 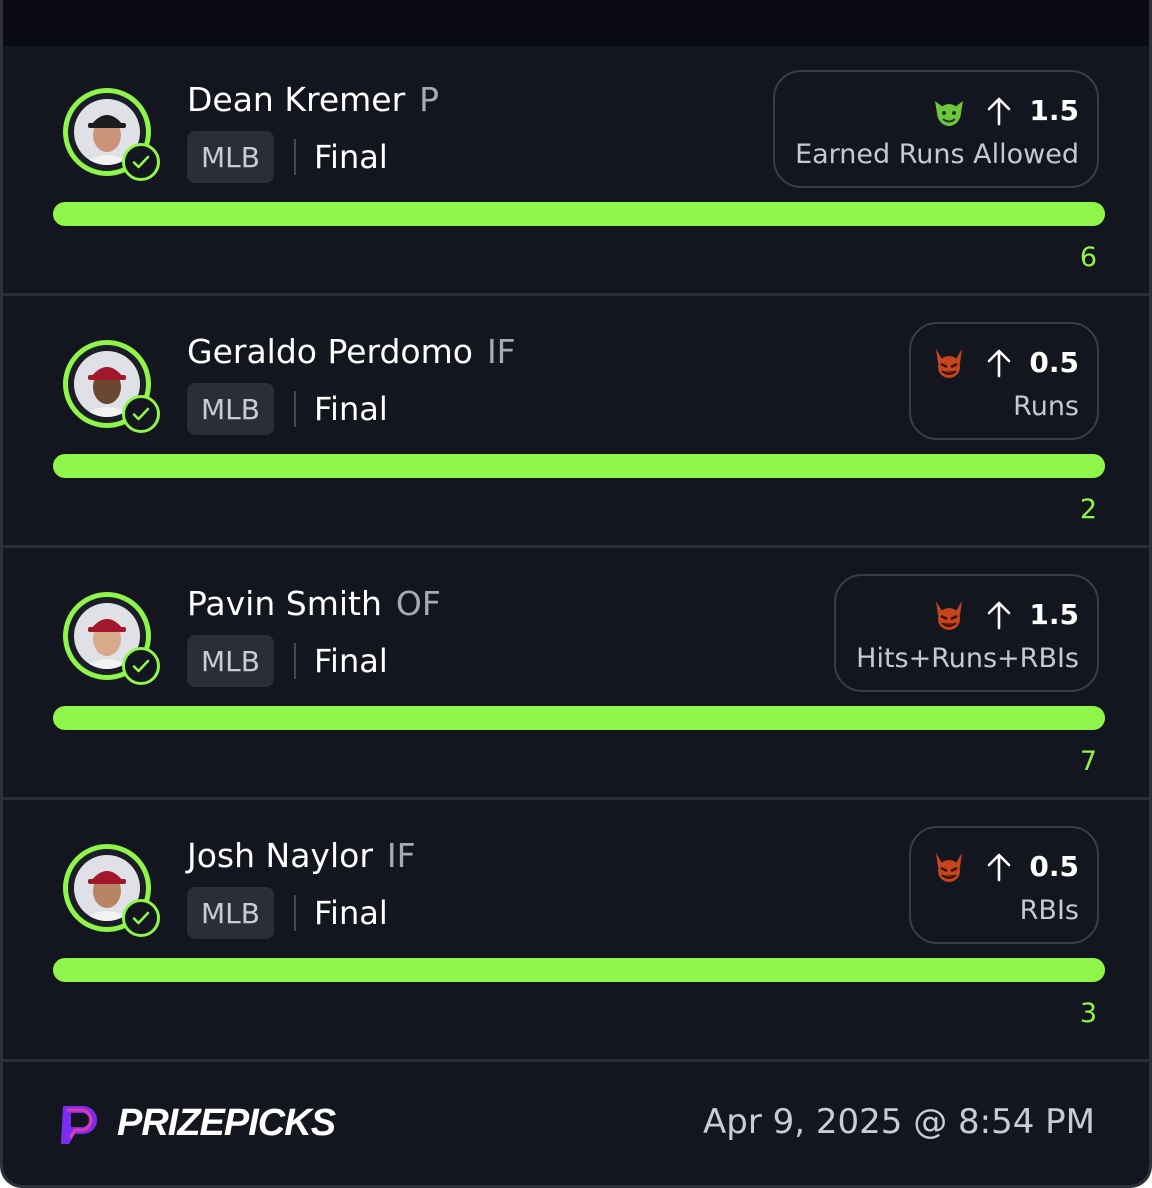 What do you see at coordinates (1004, 381) in the screenshot?
I see `projection-pill: 0.5 Runs` at bounding box center [1004, 381].